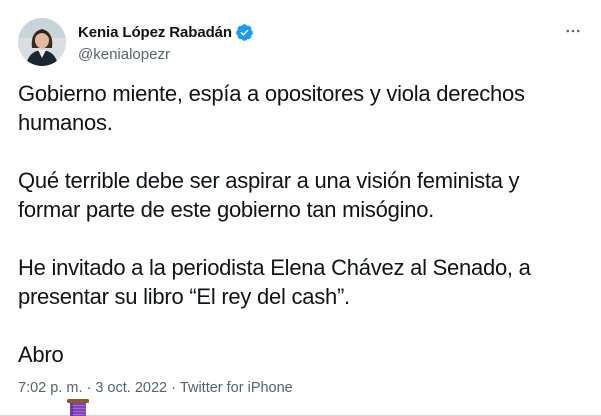  I want to click on author-handle: @kenialopezr, so click(166, 54).